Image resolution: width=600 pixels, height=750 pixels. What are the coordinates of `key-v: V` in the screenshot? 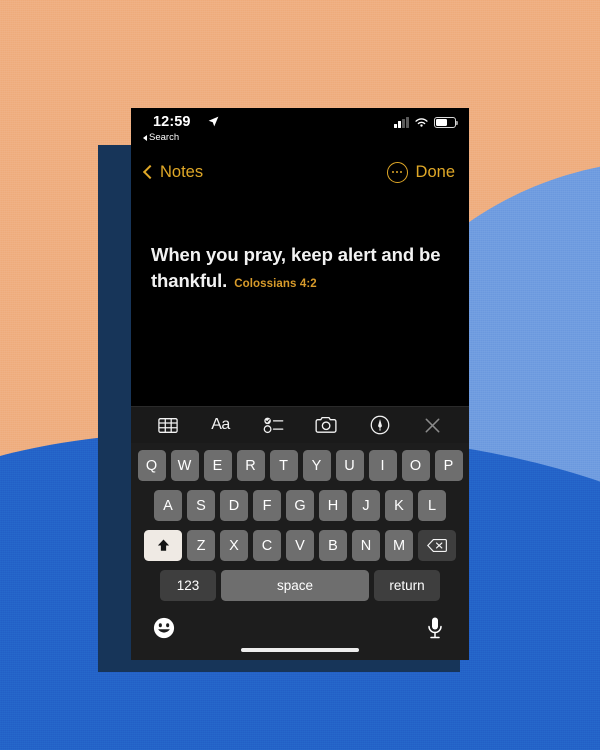 It's located at (300, 545).